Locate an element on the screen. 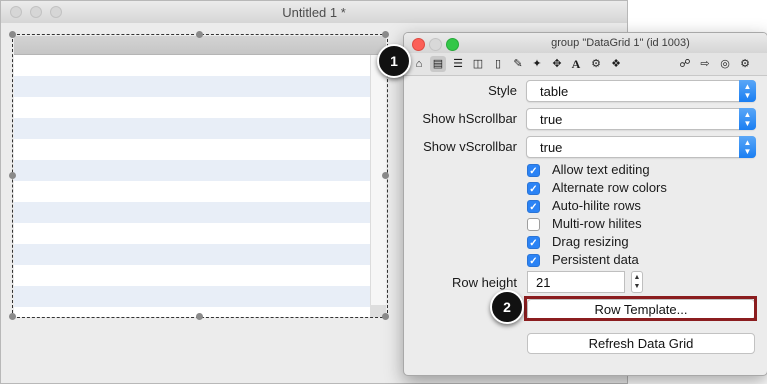 This screenshot has width=767, height=384. refresh-data-grid-button: Refresh Data Grid is located at coordinates (641, 343).